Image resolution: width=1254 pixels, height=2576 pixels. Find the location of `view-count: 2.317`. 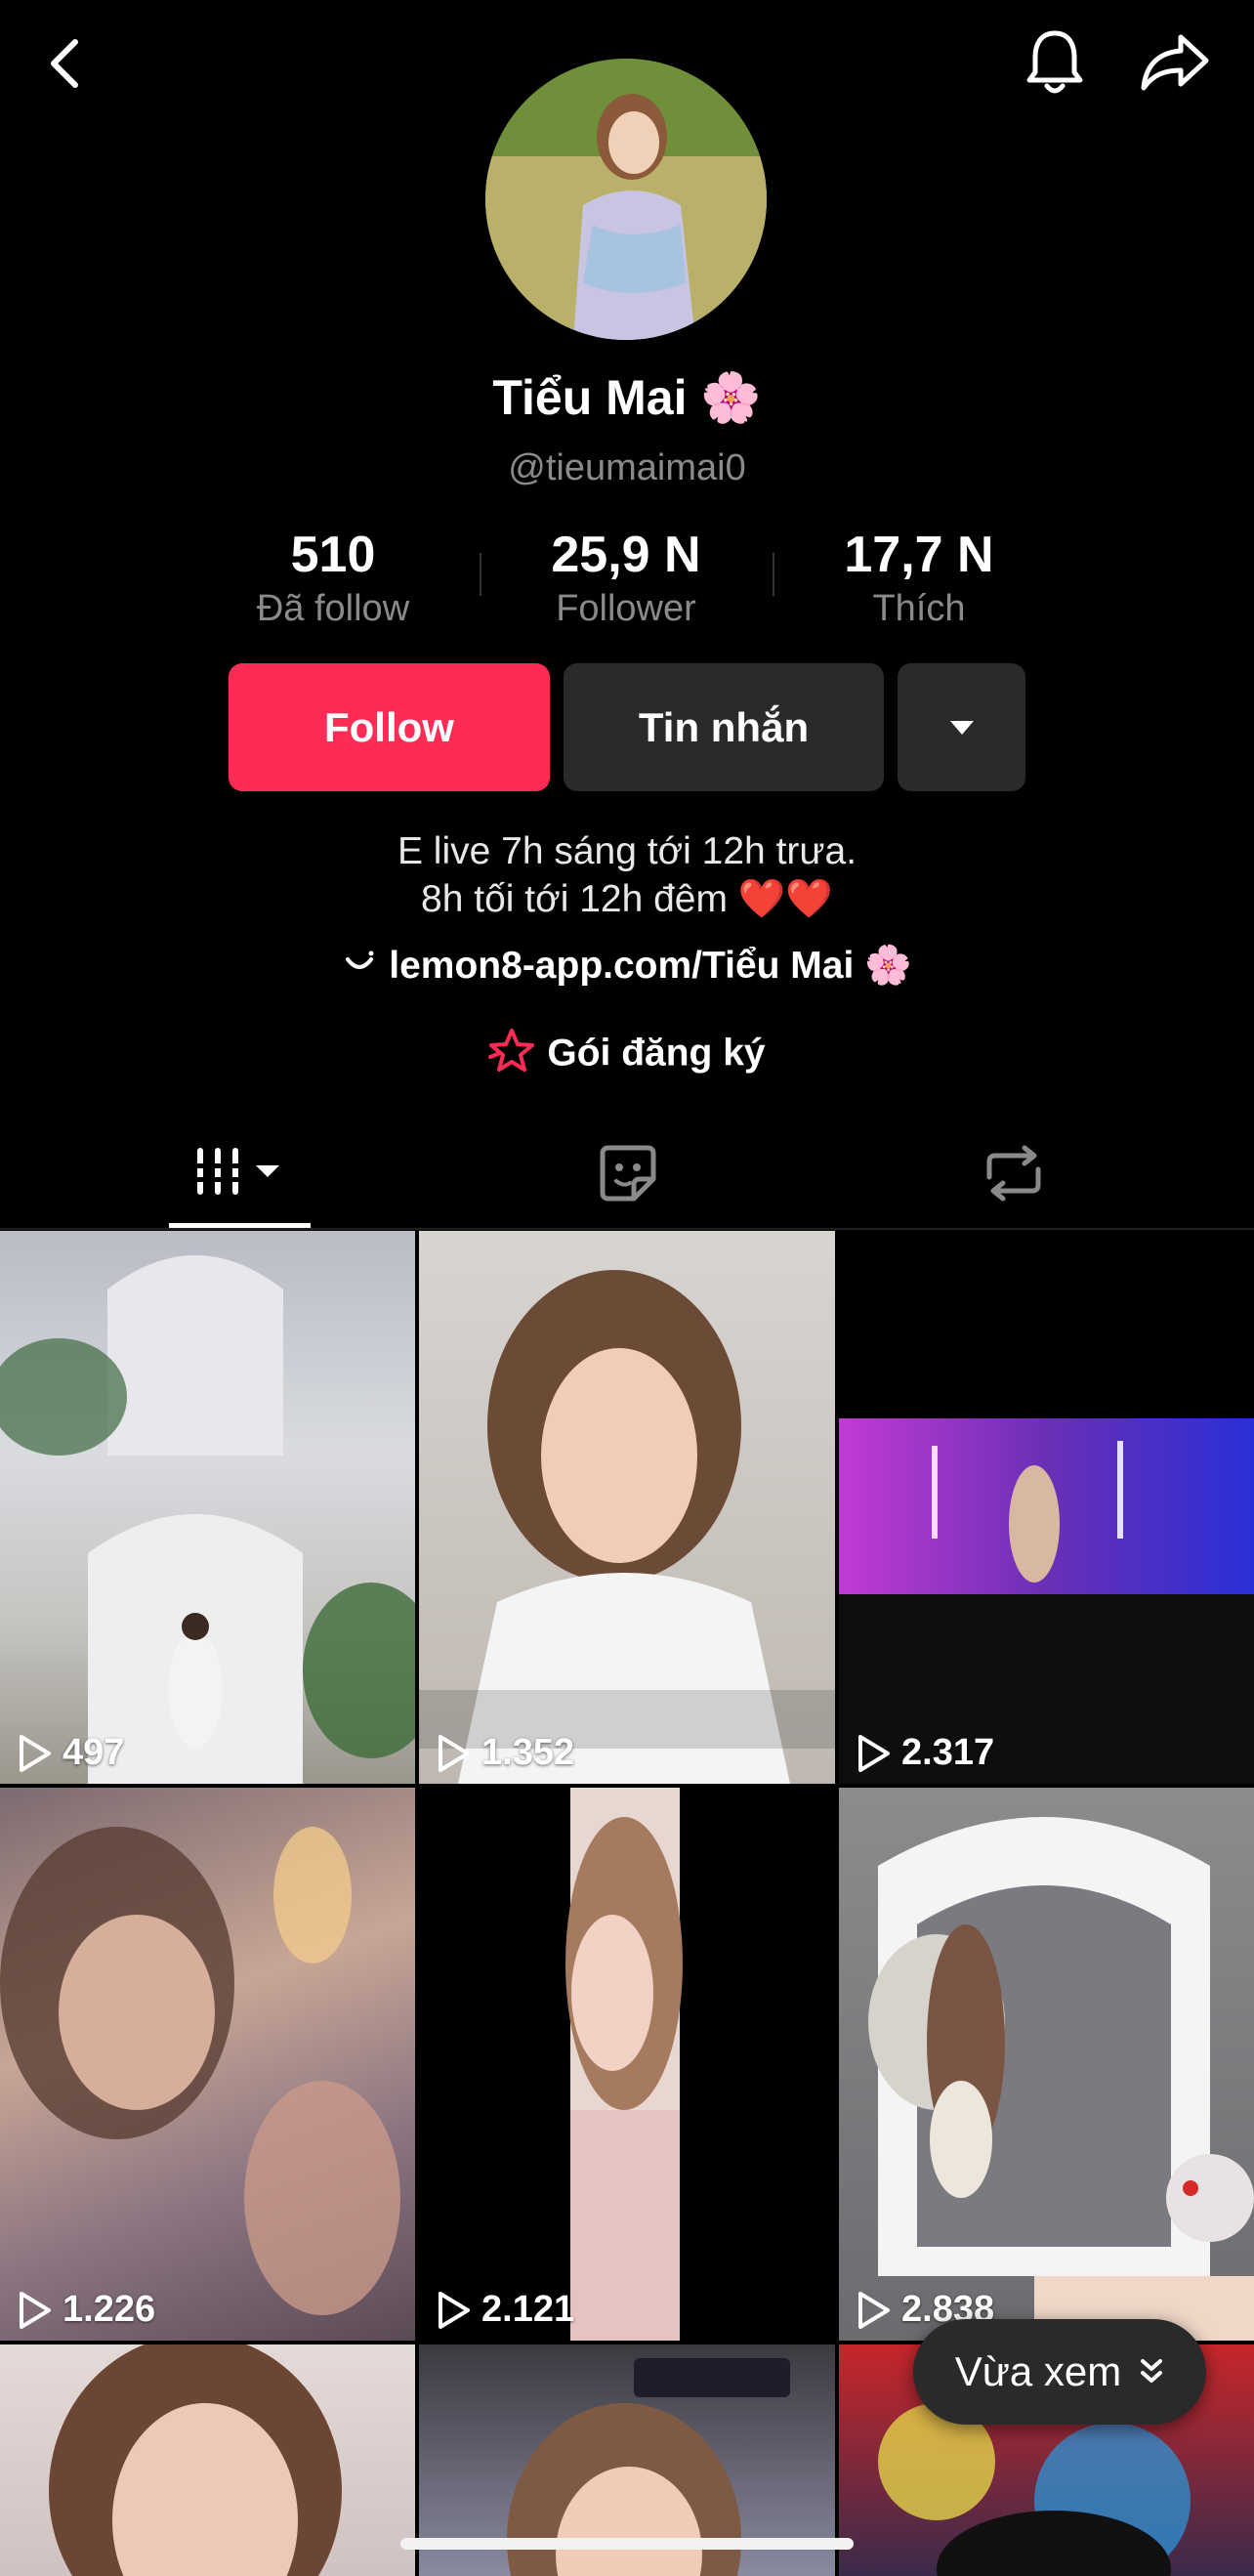

view-count: 2.317 is located at coordinates (925, 1753).